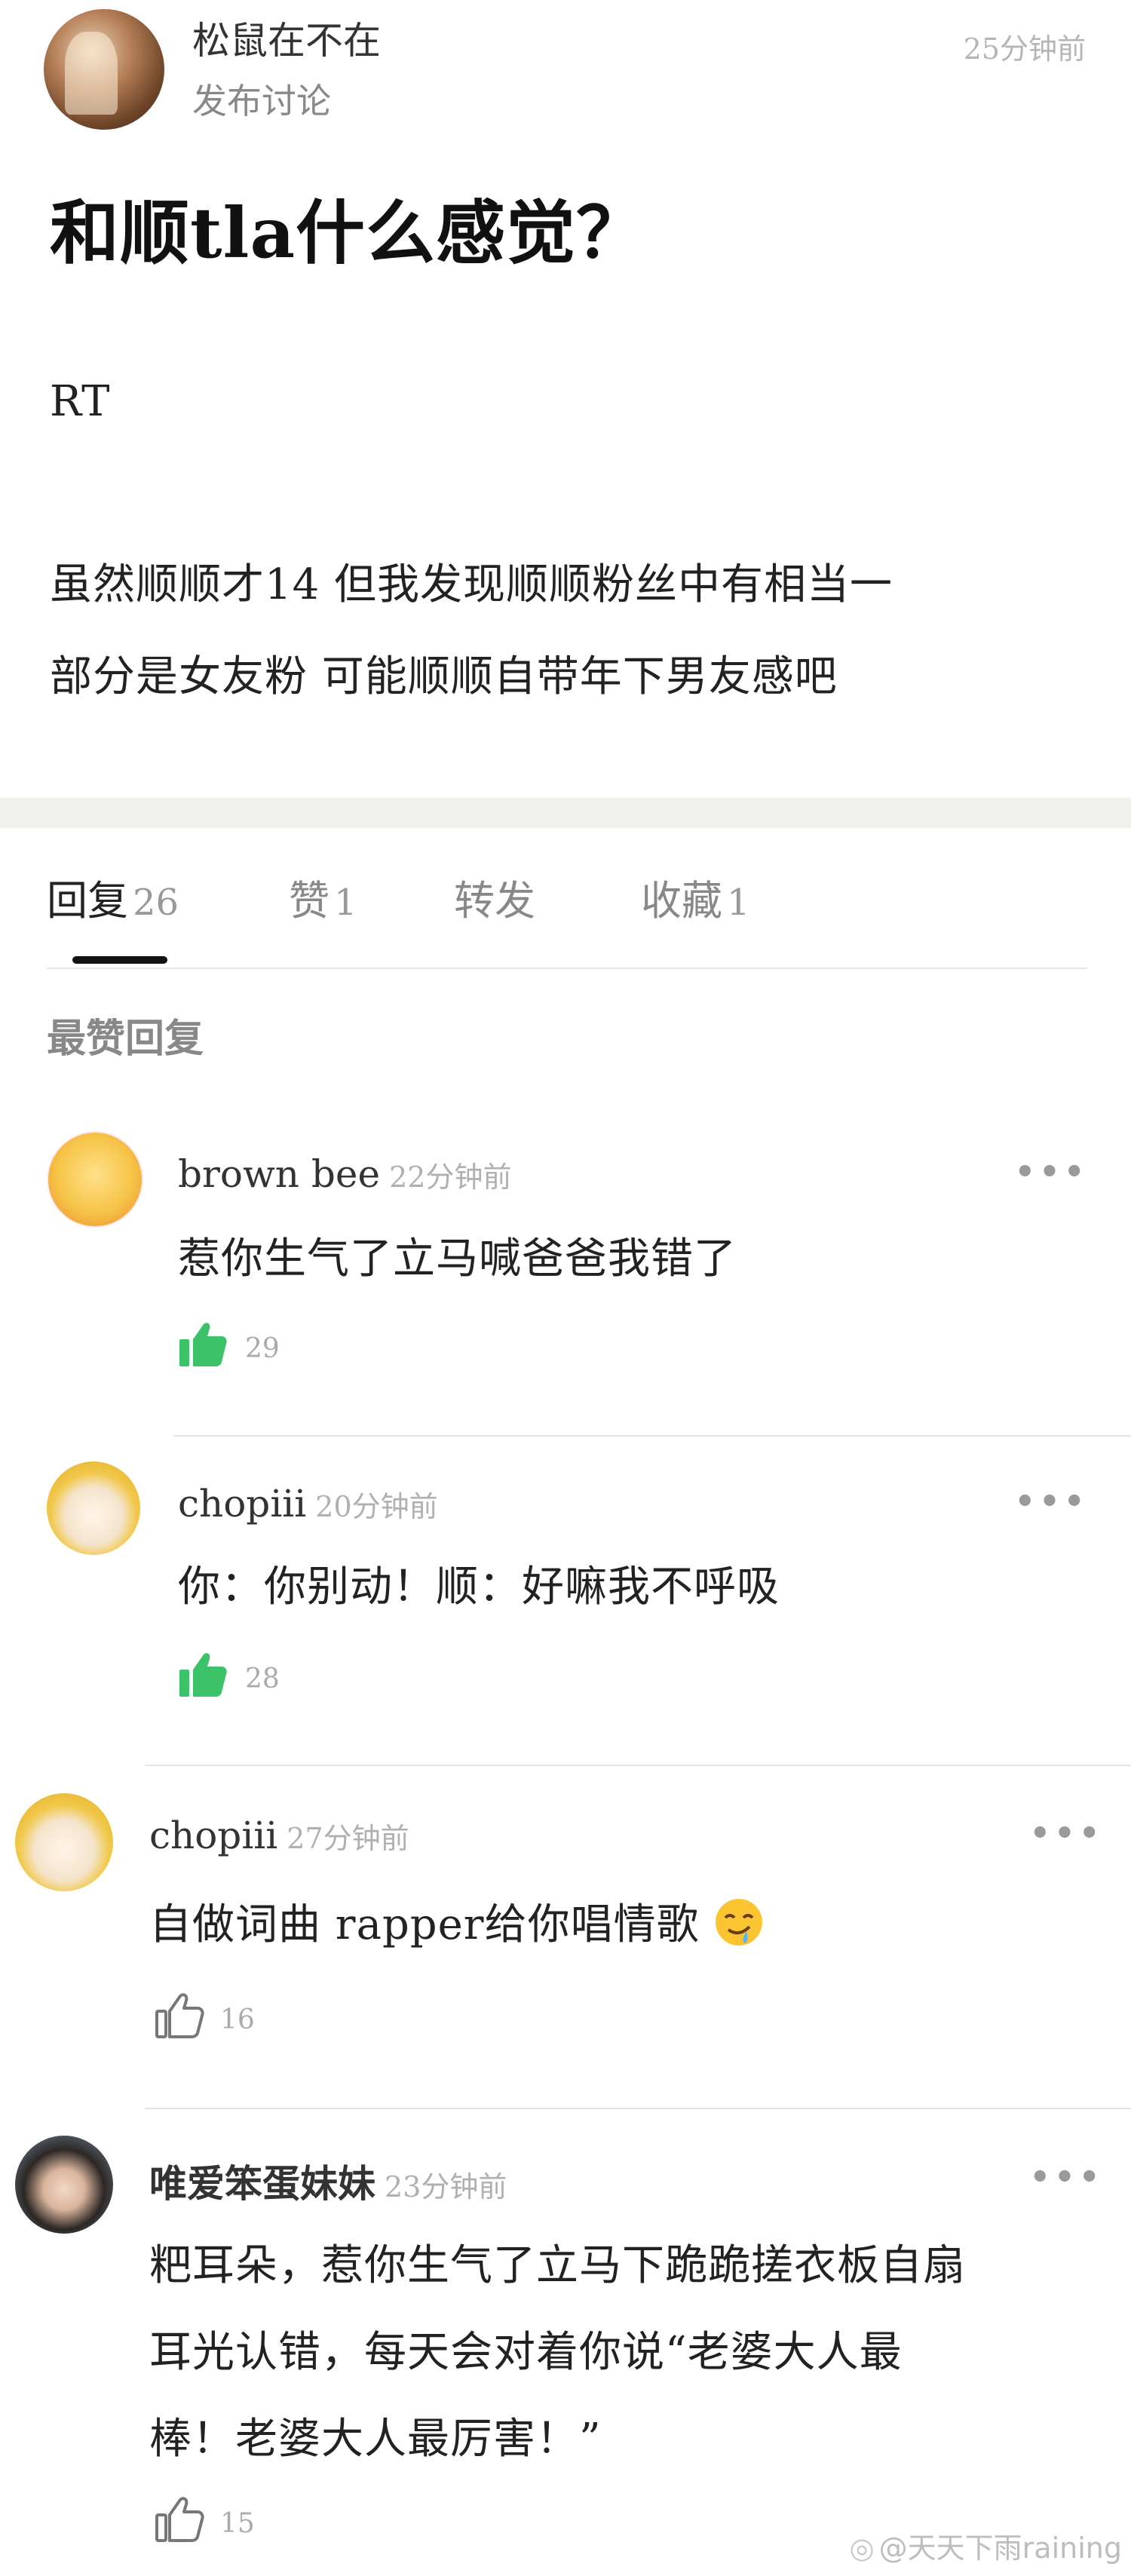  Describe the element at coordinates (80, 401) in the screenshot. I see `post-body-line: RT` at that location.